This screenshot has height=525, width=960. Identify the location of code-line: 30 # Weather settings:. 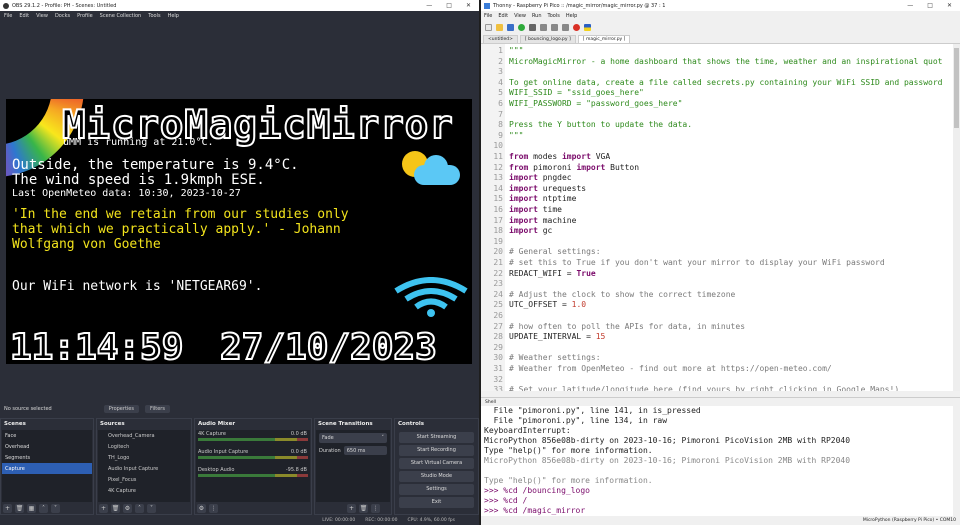
(717, 358).